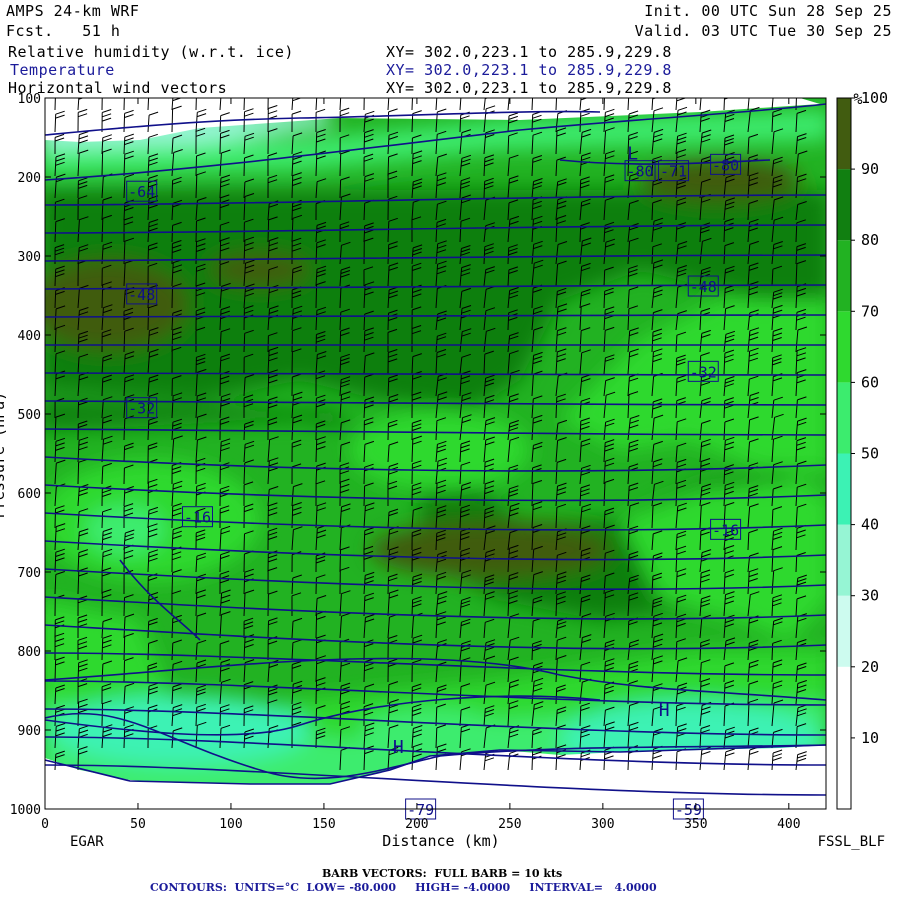 This screenshot has height=900, width=900. What do you see at coordinates (870, 311) in the screenshot?
I see `colorbar-tick-label: 70` at bounding box center [870, 311].